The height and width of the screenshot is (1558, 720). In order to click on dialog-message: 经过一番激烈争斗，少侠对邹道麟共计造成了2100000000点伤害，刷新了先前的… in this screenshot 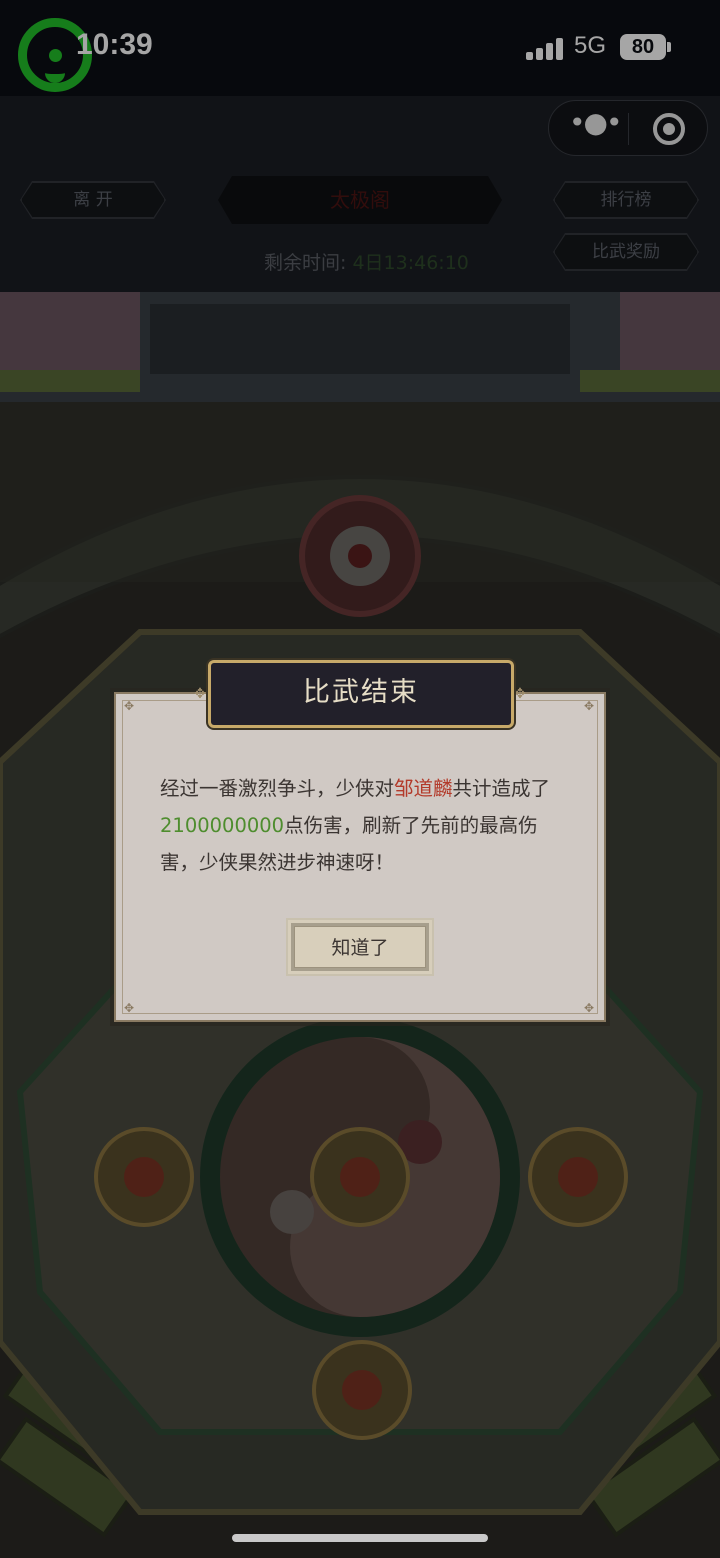, I will do `click(365, 825)`.